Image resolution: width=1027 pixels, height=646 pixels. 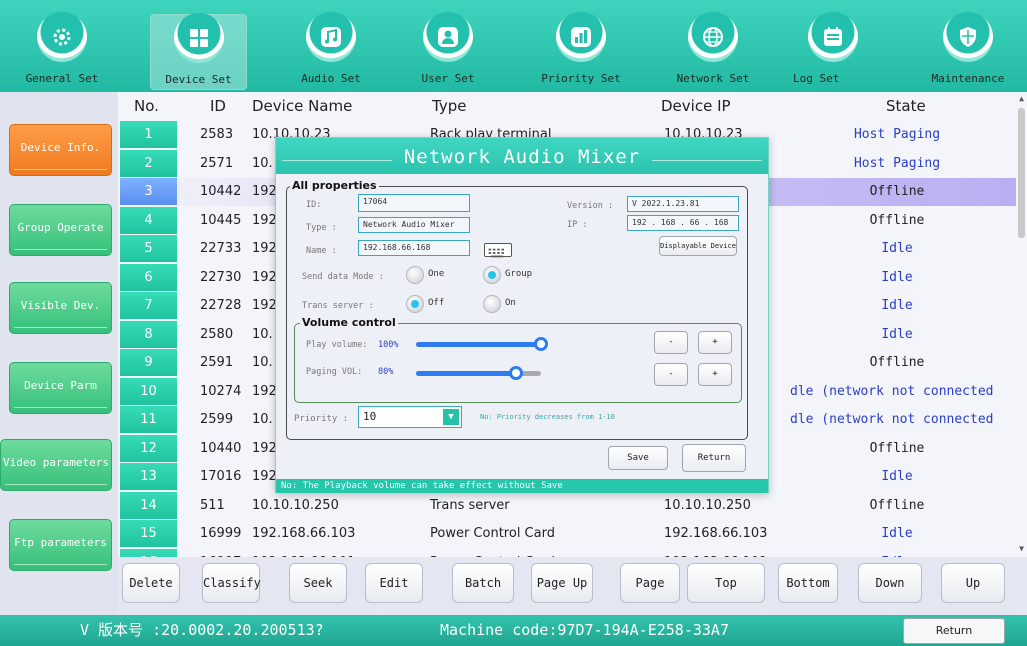 I want to click on up-button: Up, so click(x=973, y=583).